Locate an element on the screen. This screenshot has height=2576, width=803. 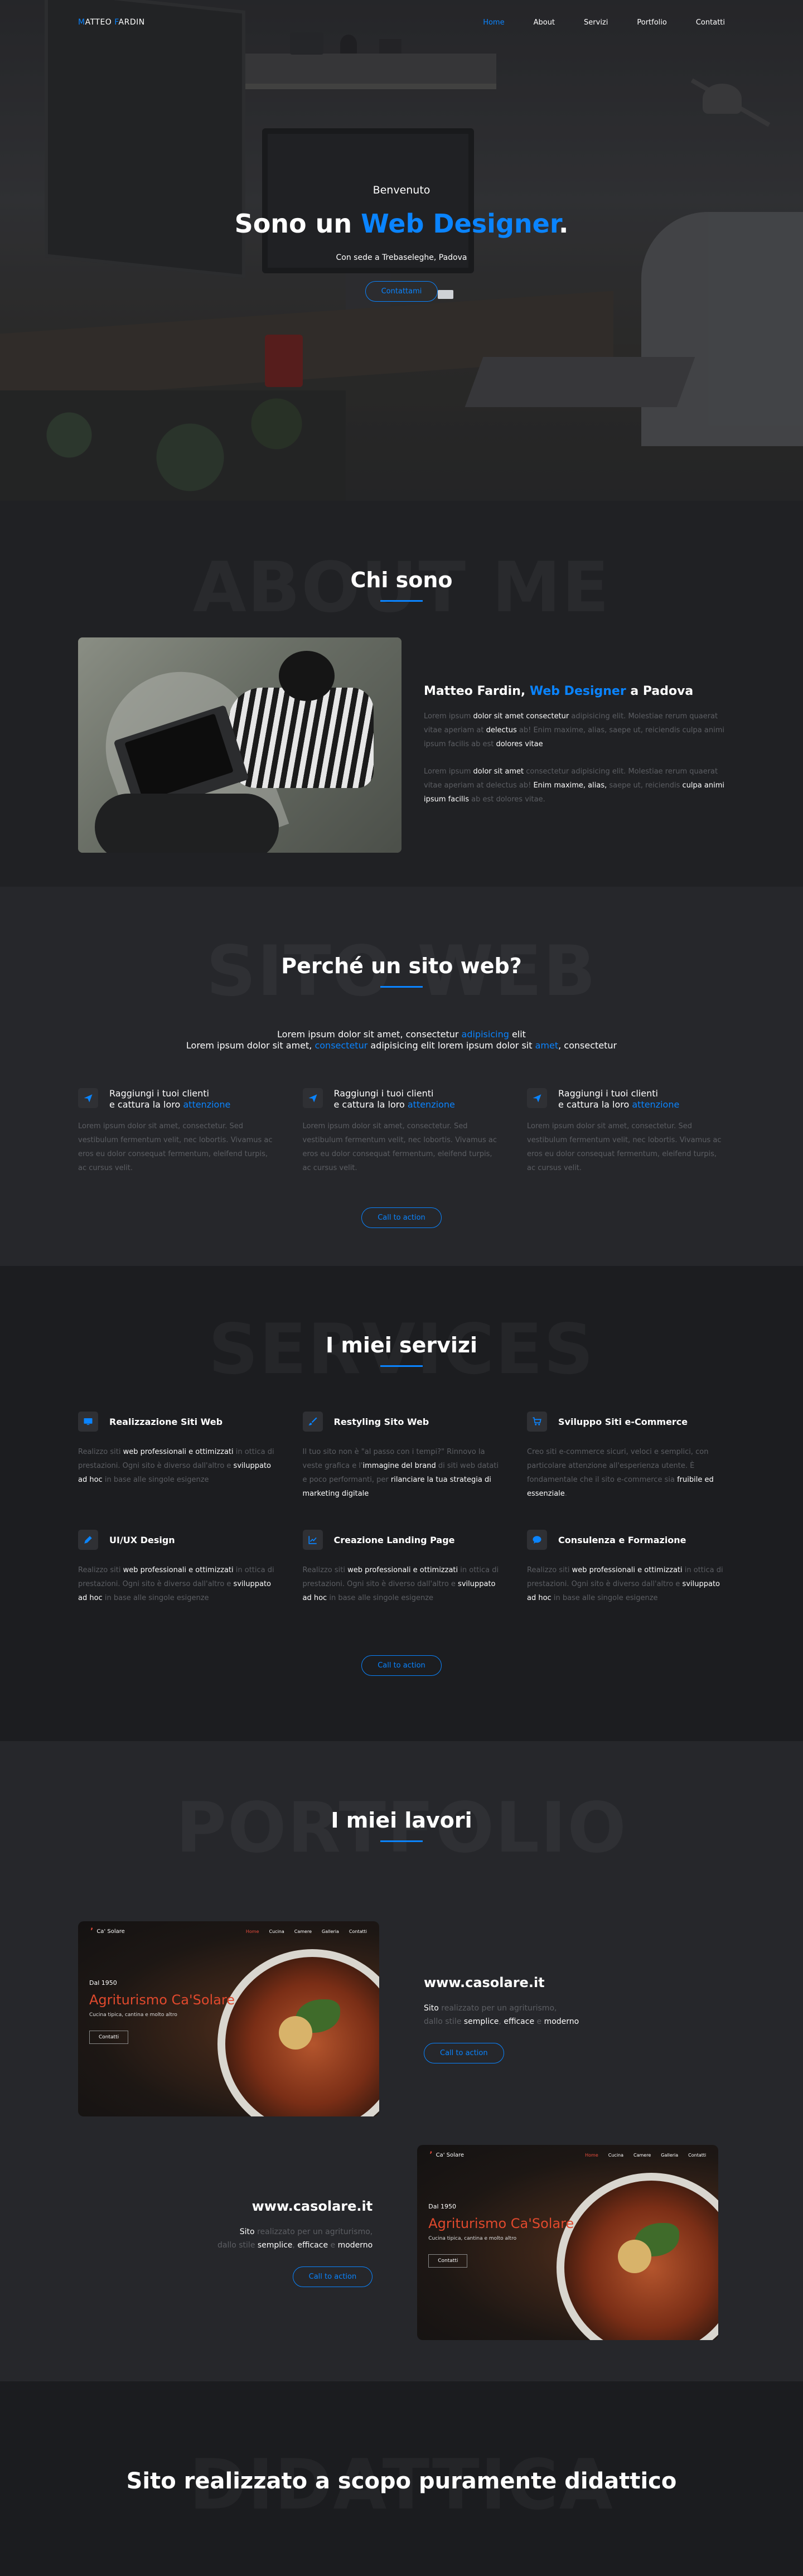
about-title: Chi sono is located at coordinates (401, 580).